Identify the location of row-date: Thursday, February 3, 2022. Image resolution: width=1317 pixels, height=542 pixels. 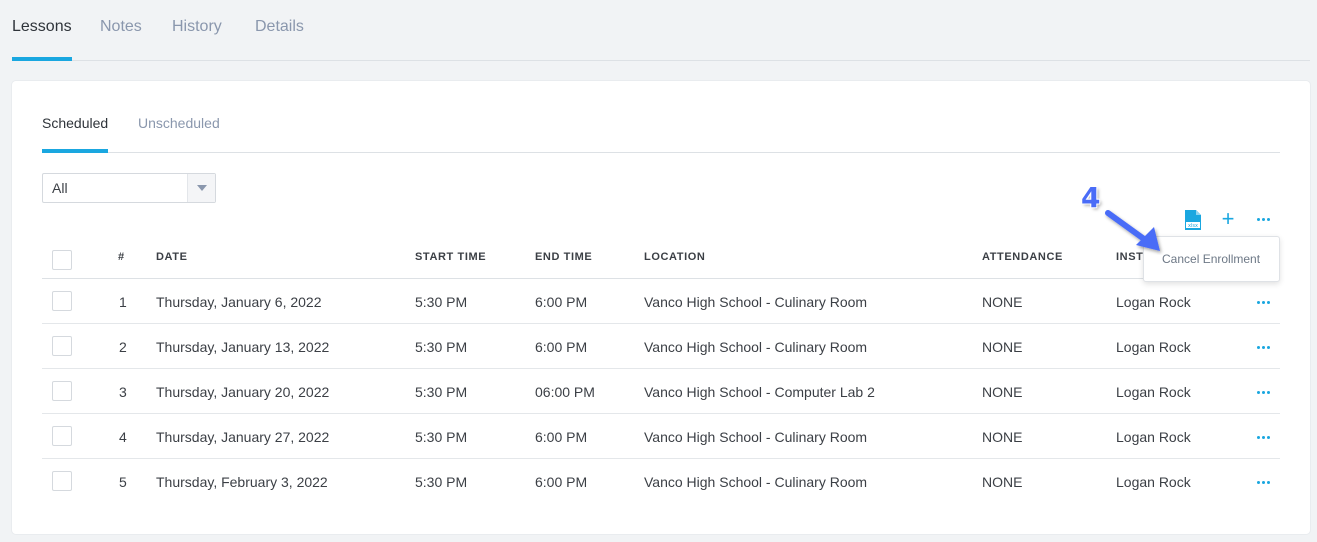
(242, 482).